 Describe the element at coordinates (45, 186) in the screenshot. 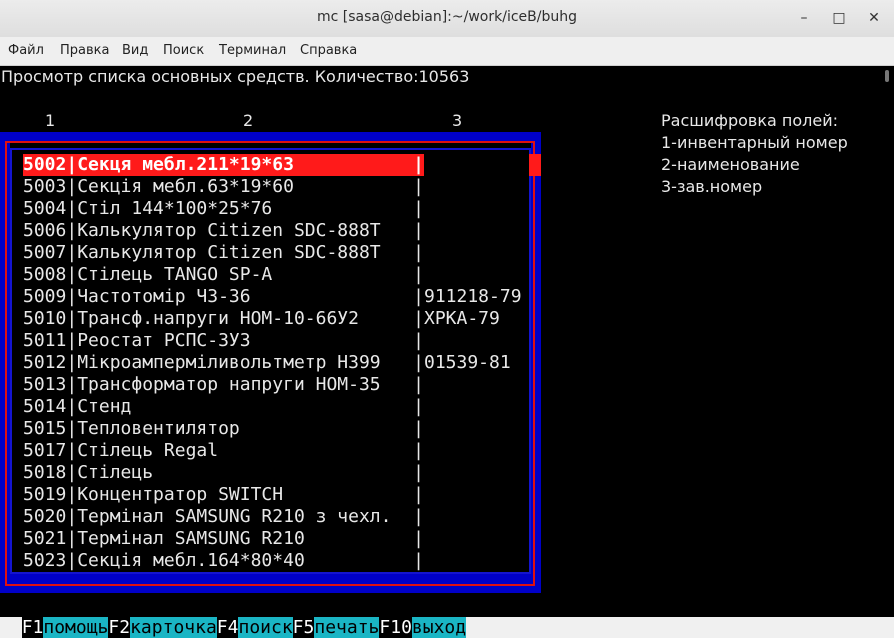

I see `inventory-number: 5003` at that location.